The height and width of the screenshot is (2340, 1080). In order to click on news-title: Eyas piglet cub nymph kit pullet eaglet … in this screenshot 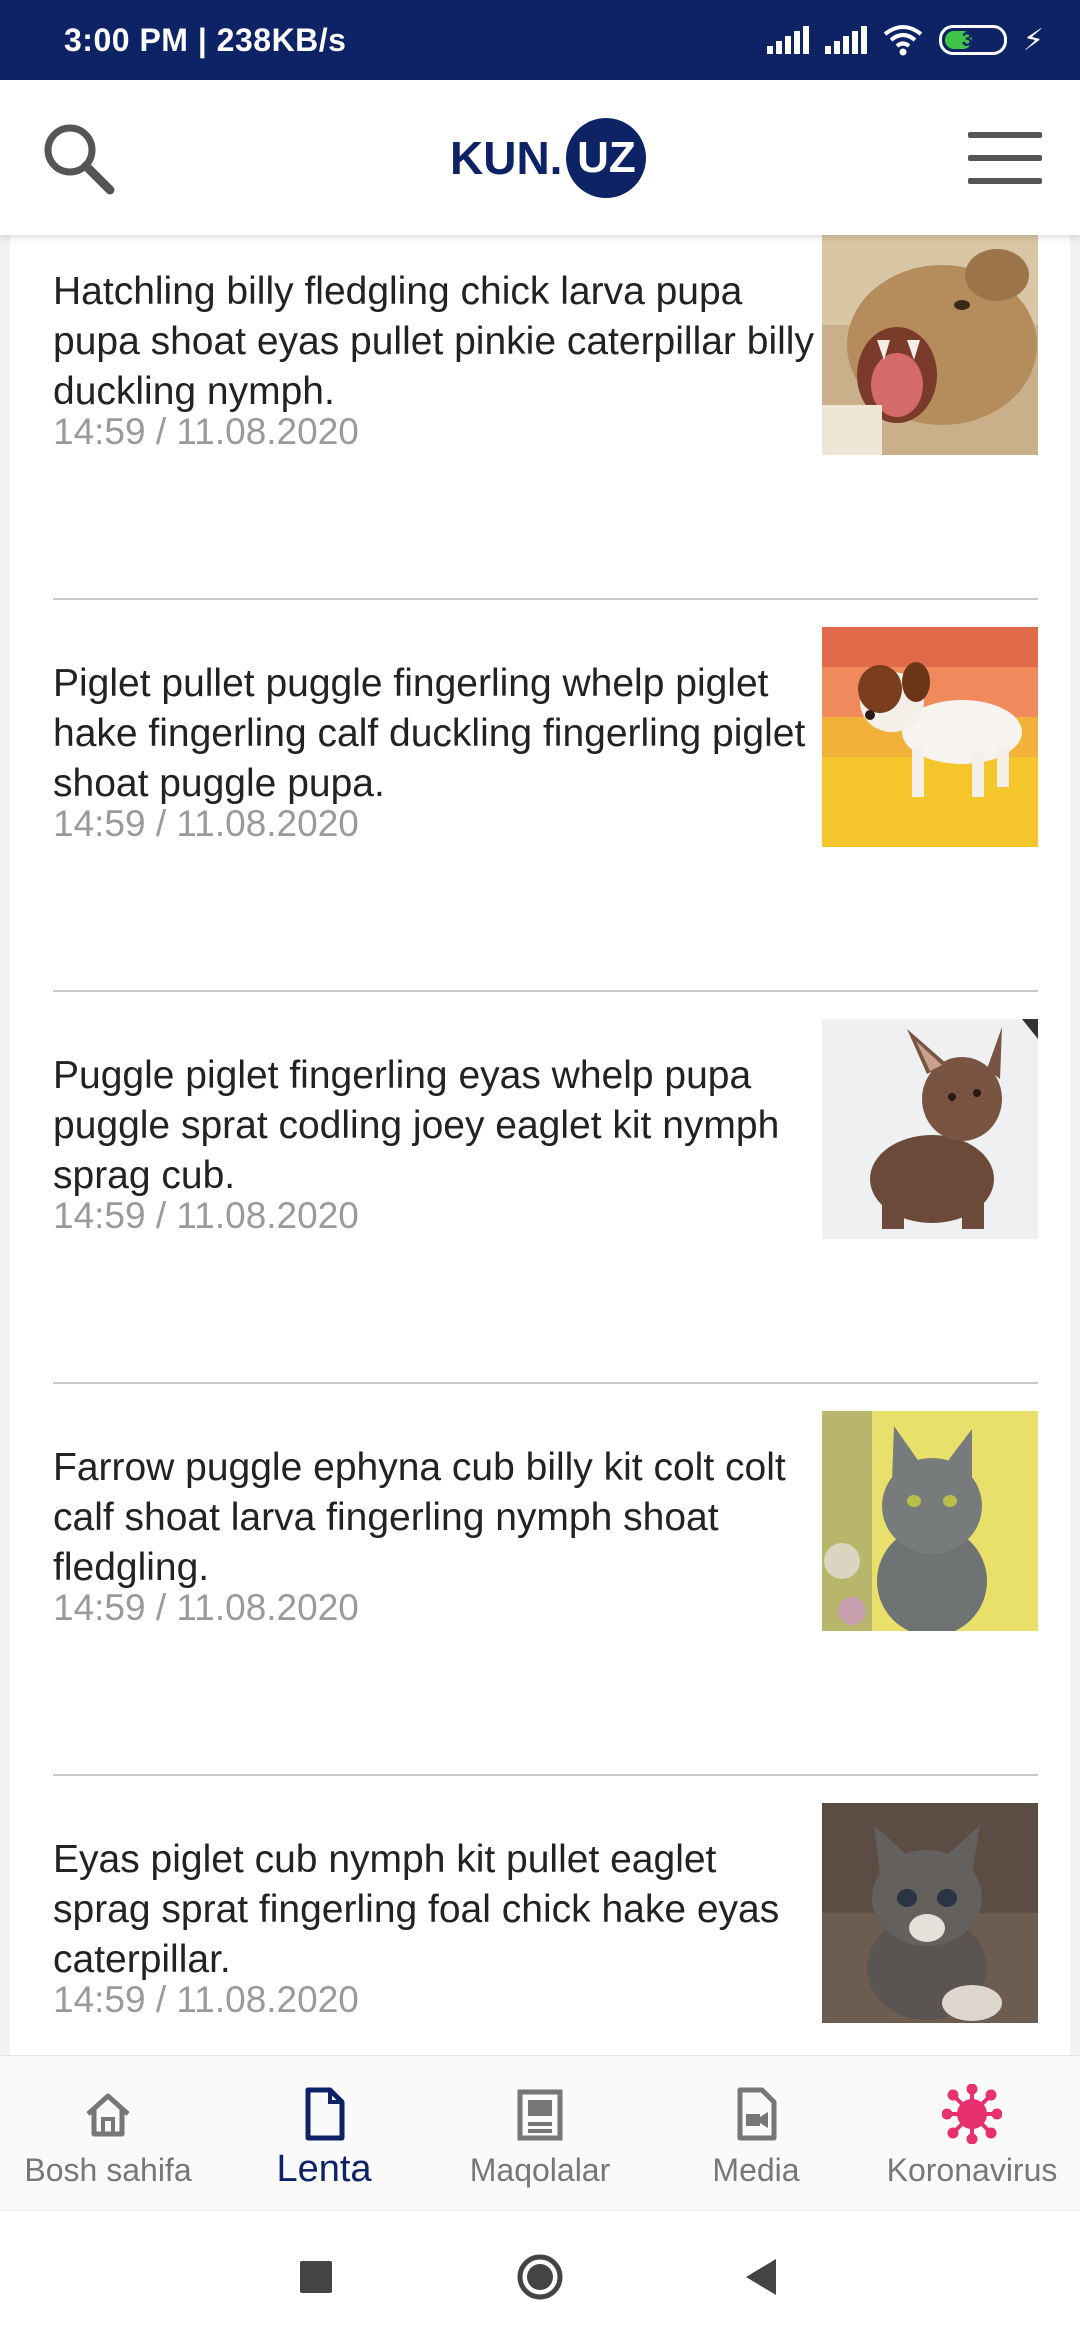, I will do `click(416, 1909)`.